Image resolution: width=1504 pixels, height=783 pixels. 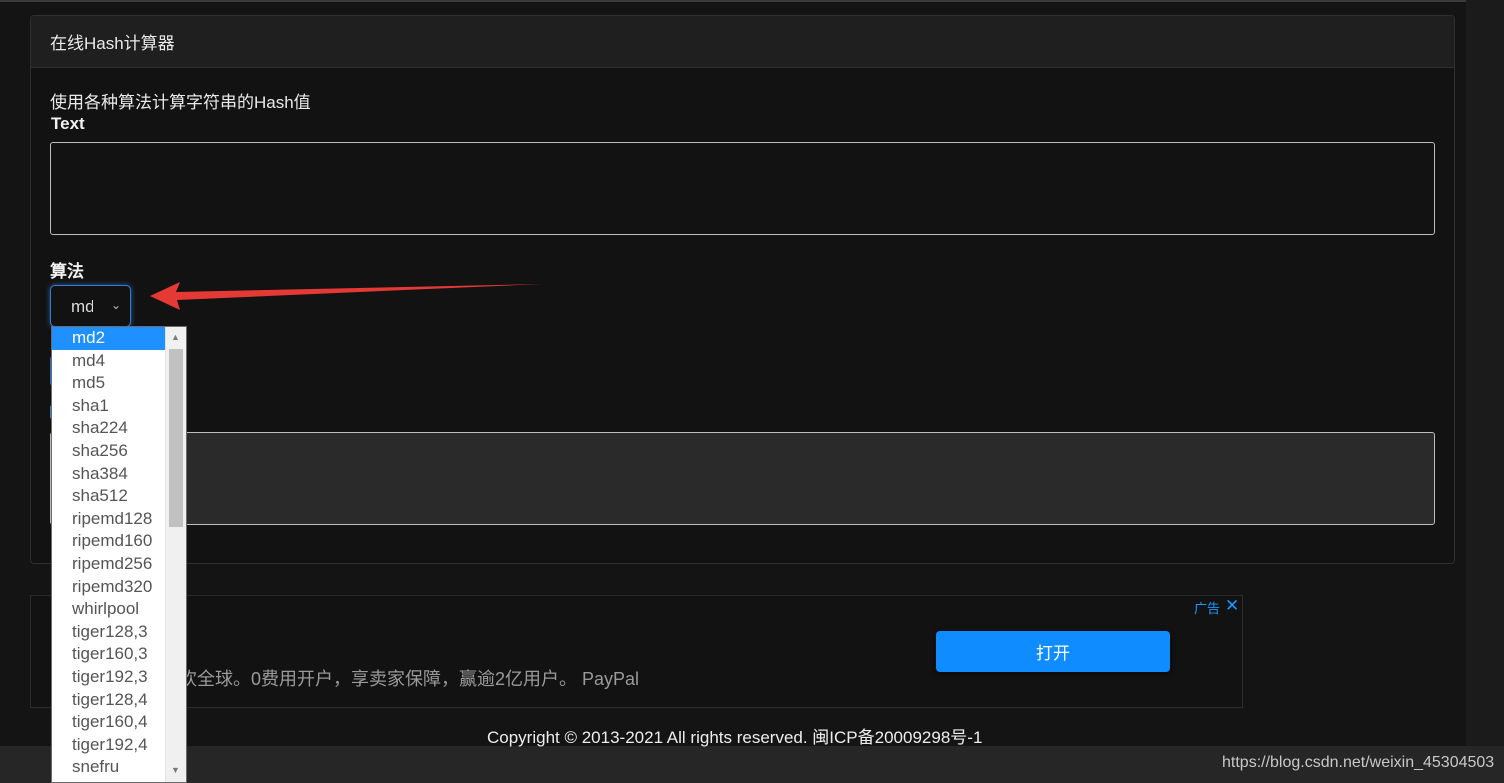 What do you see at coordinates (108, 609) in the screenshot?
I see `dropdown-option: whirlpool` at bounding box center [108, 609].